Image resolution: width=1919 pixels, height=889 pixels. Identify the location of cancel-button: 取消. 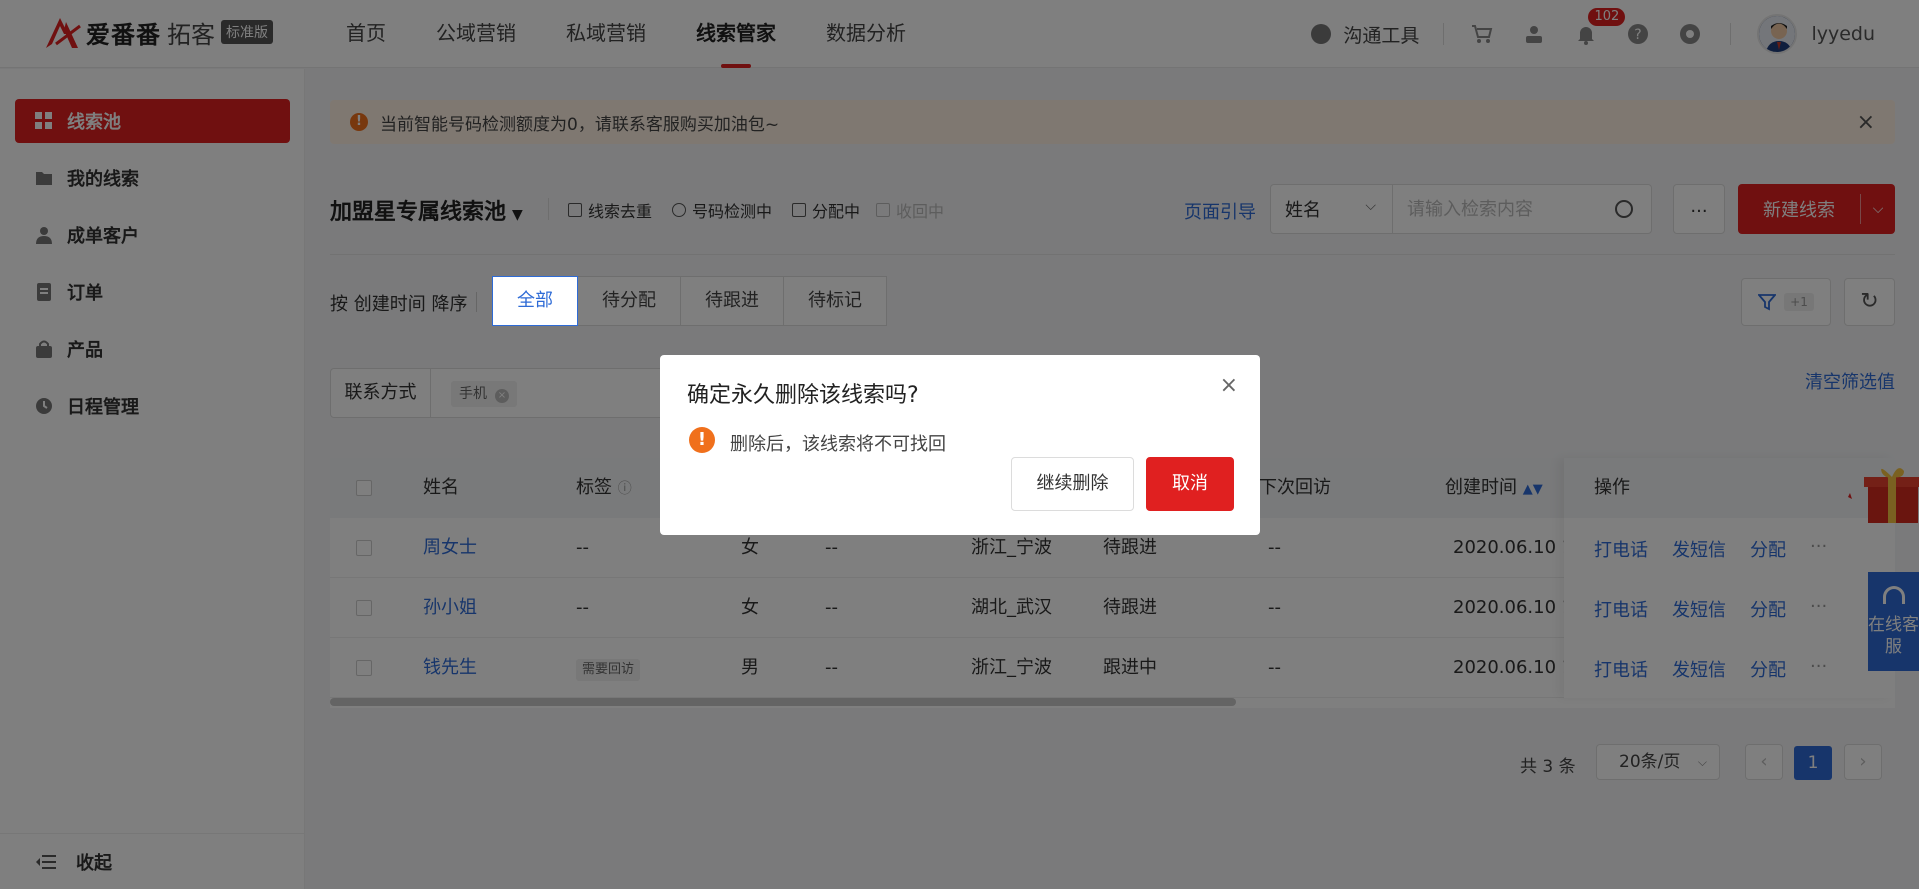
(1190, 484).